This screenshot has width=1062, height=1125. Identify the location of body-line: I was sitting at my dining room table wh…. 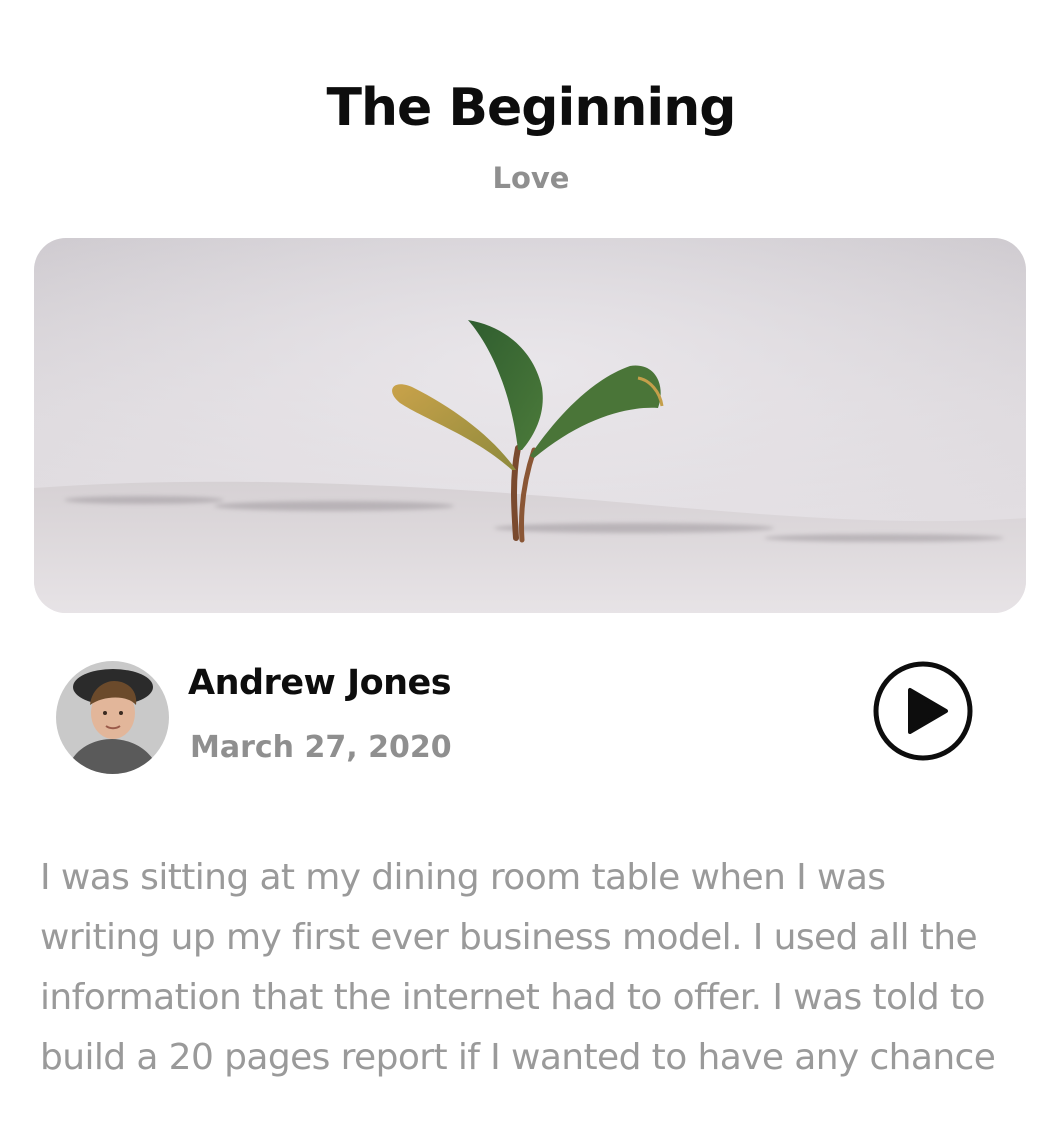
(463, 877).